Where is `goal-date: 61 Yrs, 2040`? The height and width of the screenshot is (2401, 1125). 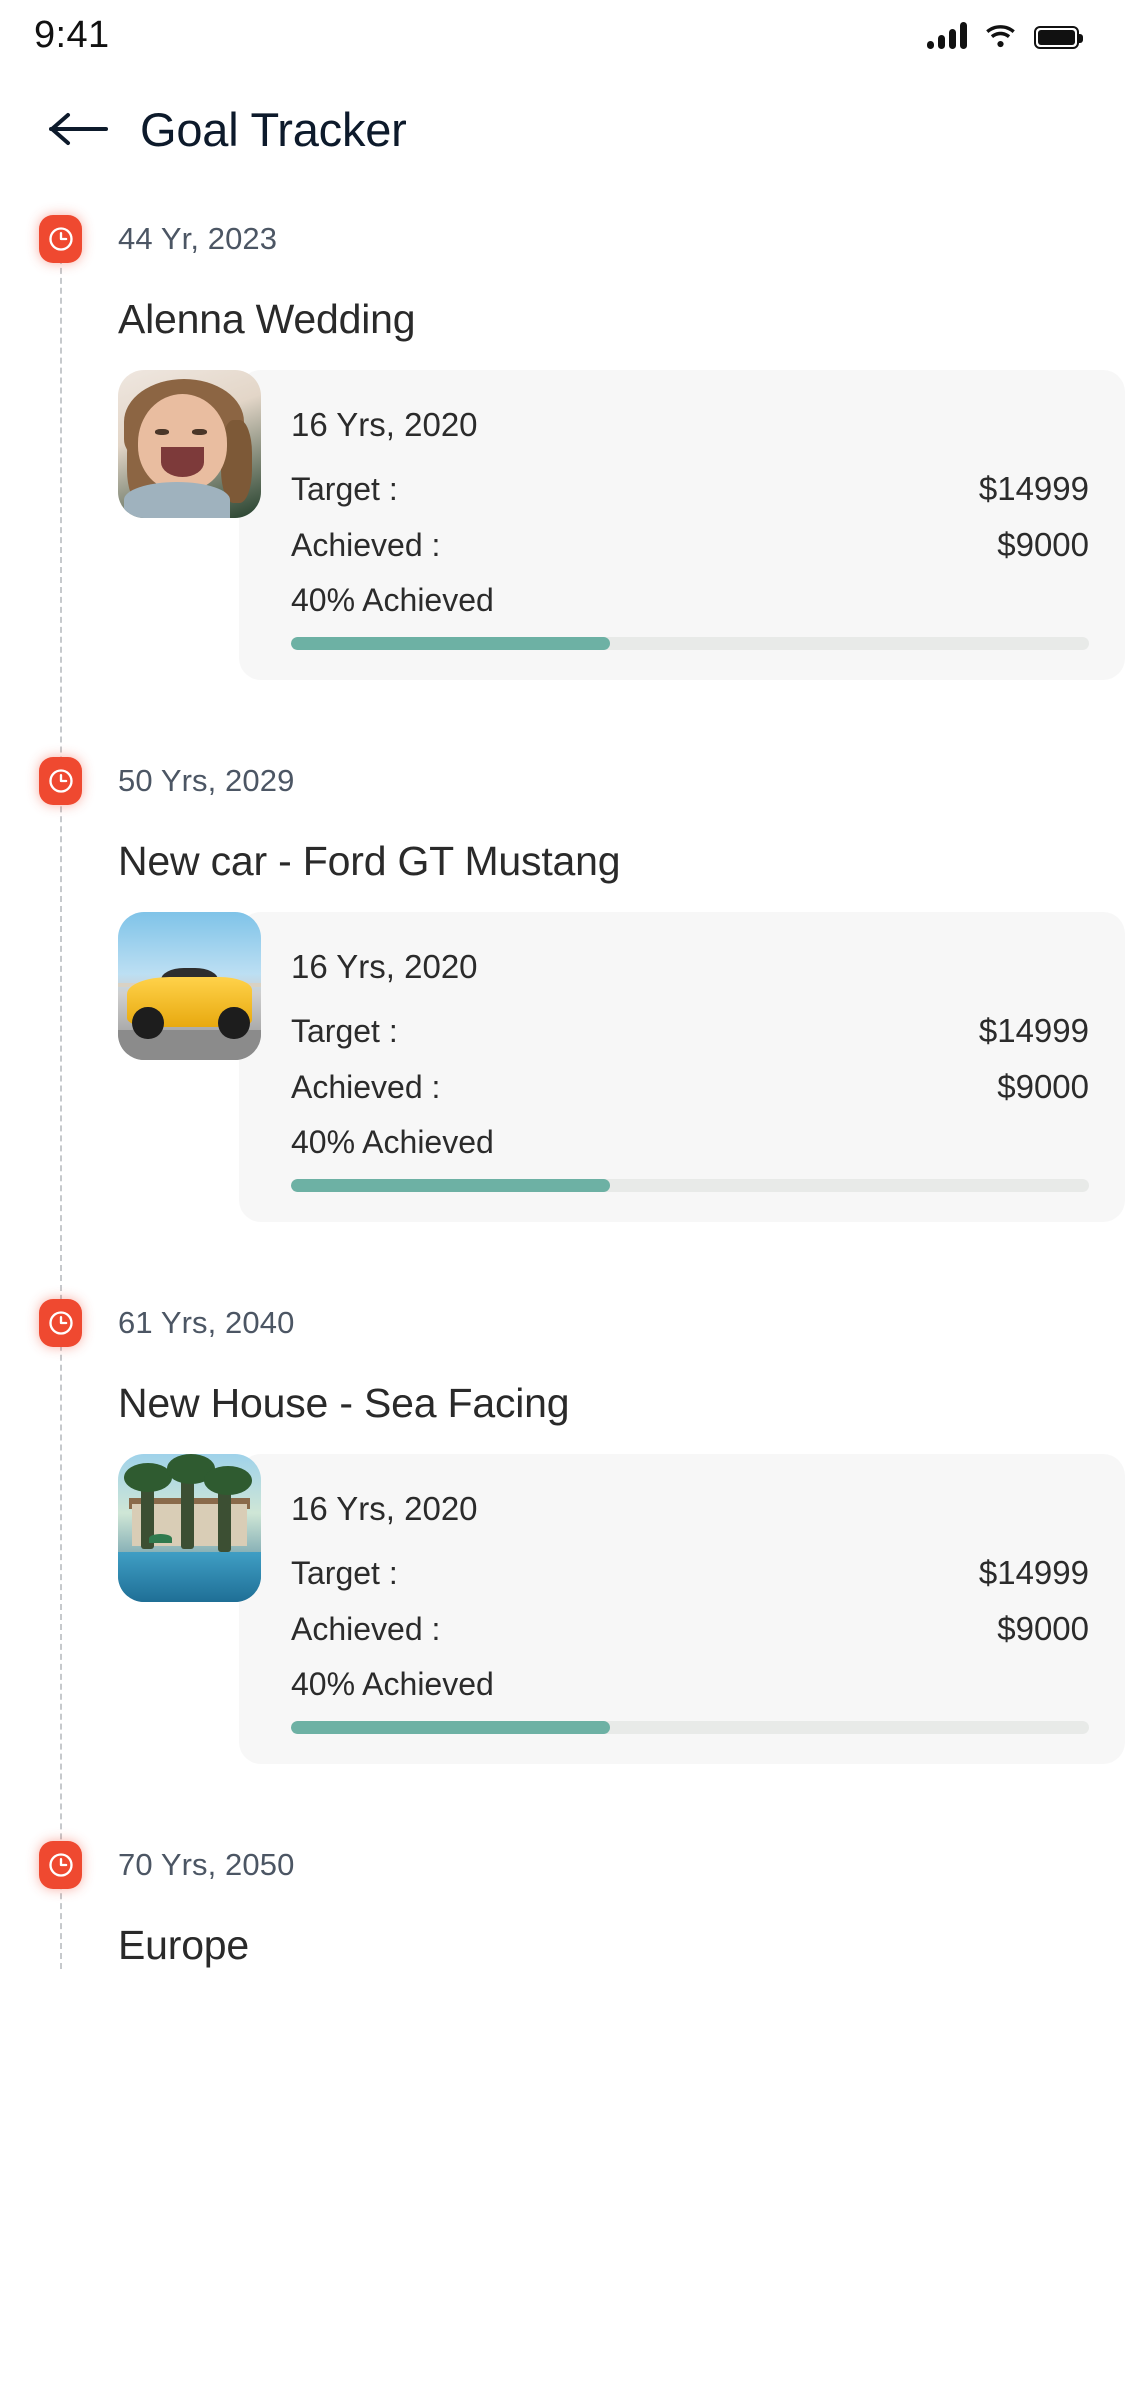 goal-date: 61 Yrs, 2040 is located at coordinates (206, 1322).